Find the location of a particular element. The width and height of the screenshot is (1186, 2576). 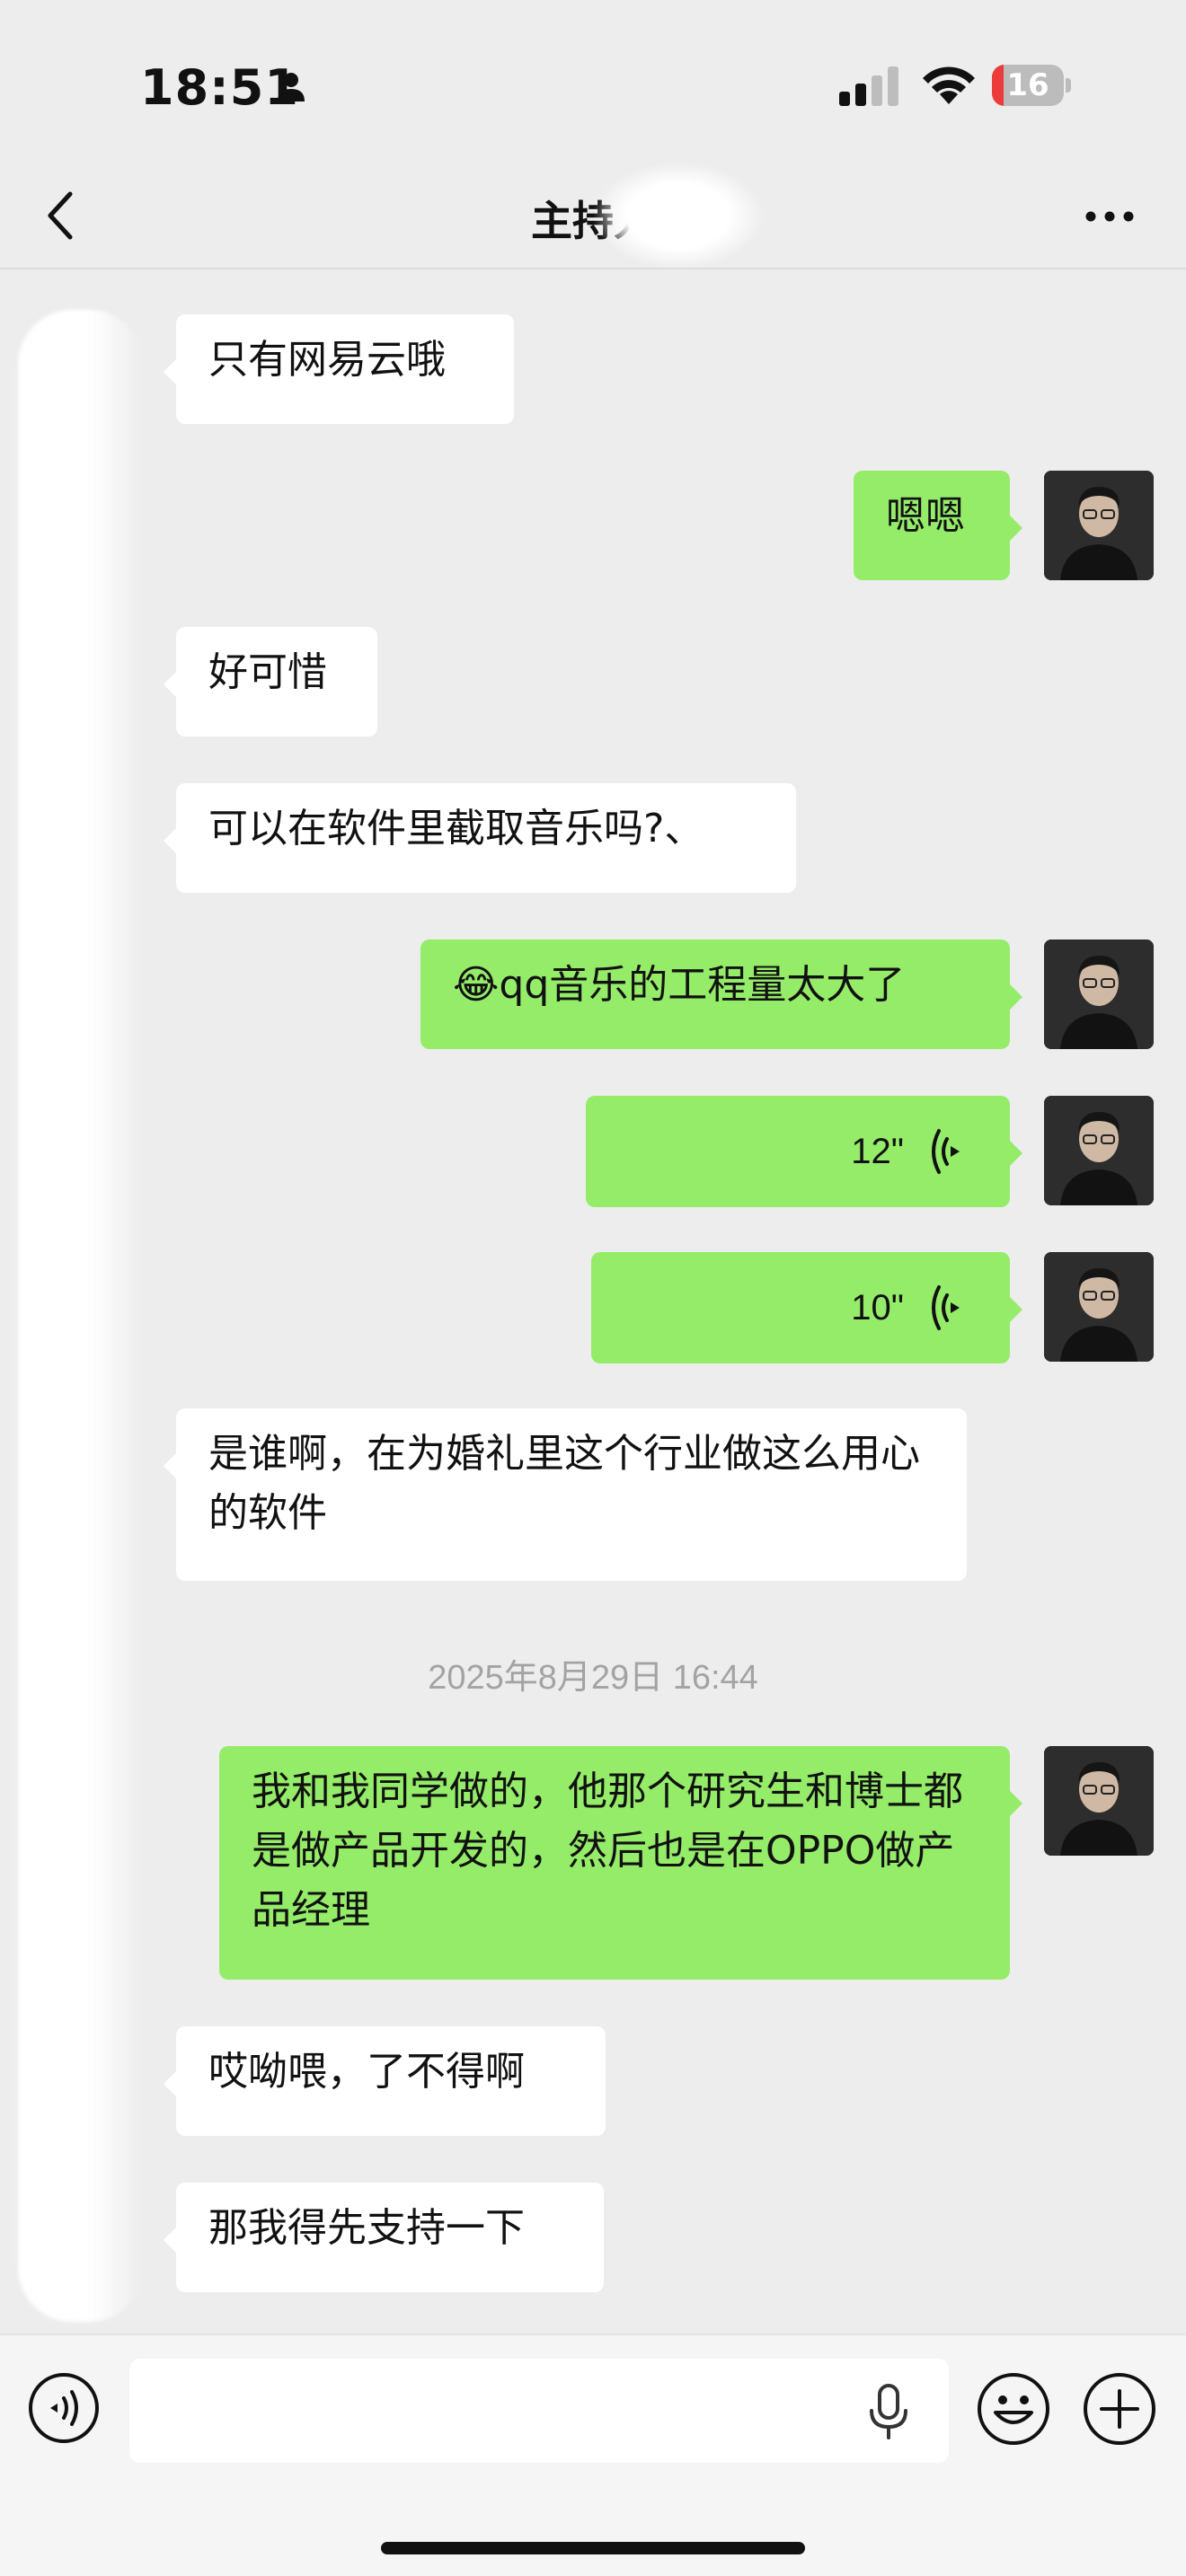

message-incoming: 那我得先支持一下 is located at coordinates (384, 2237).